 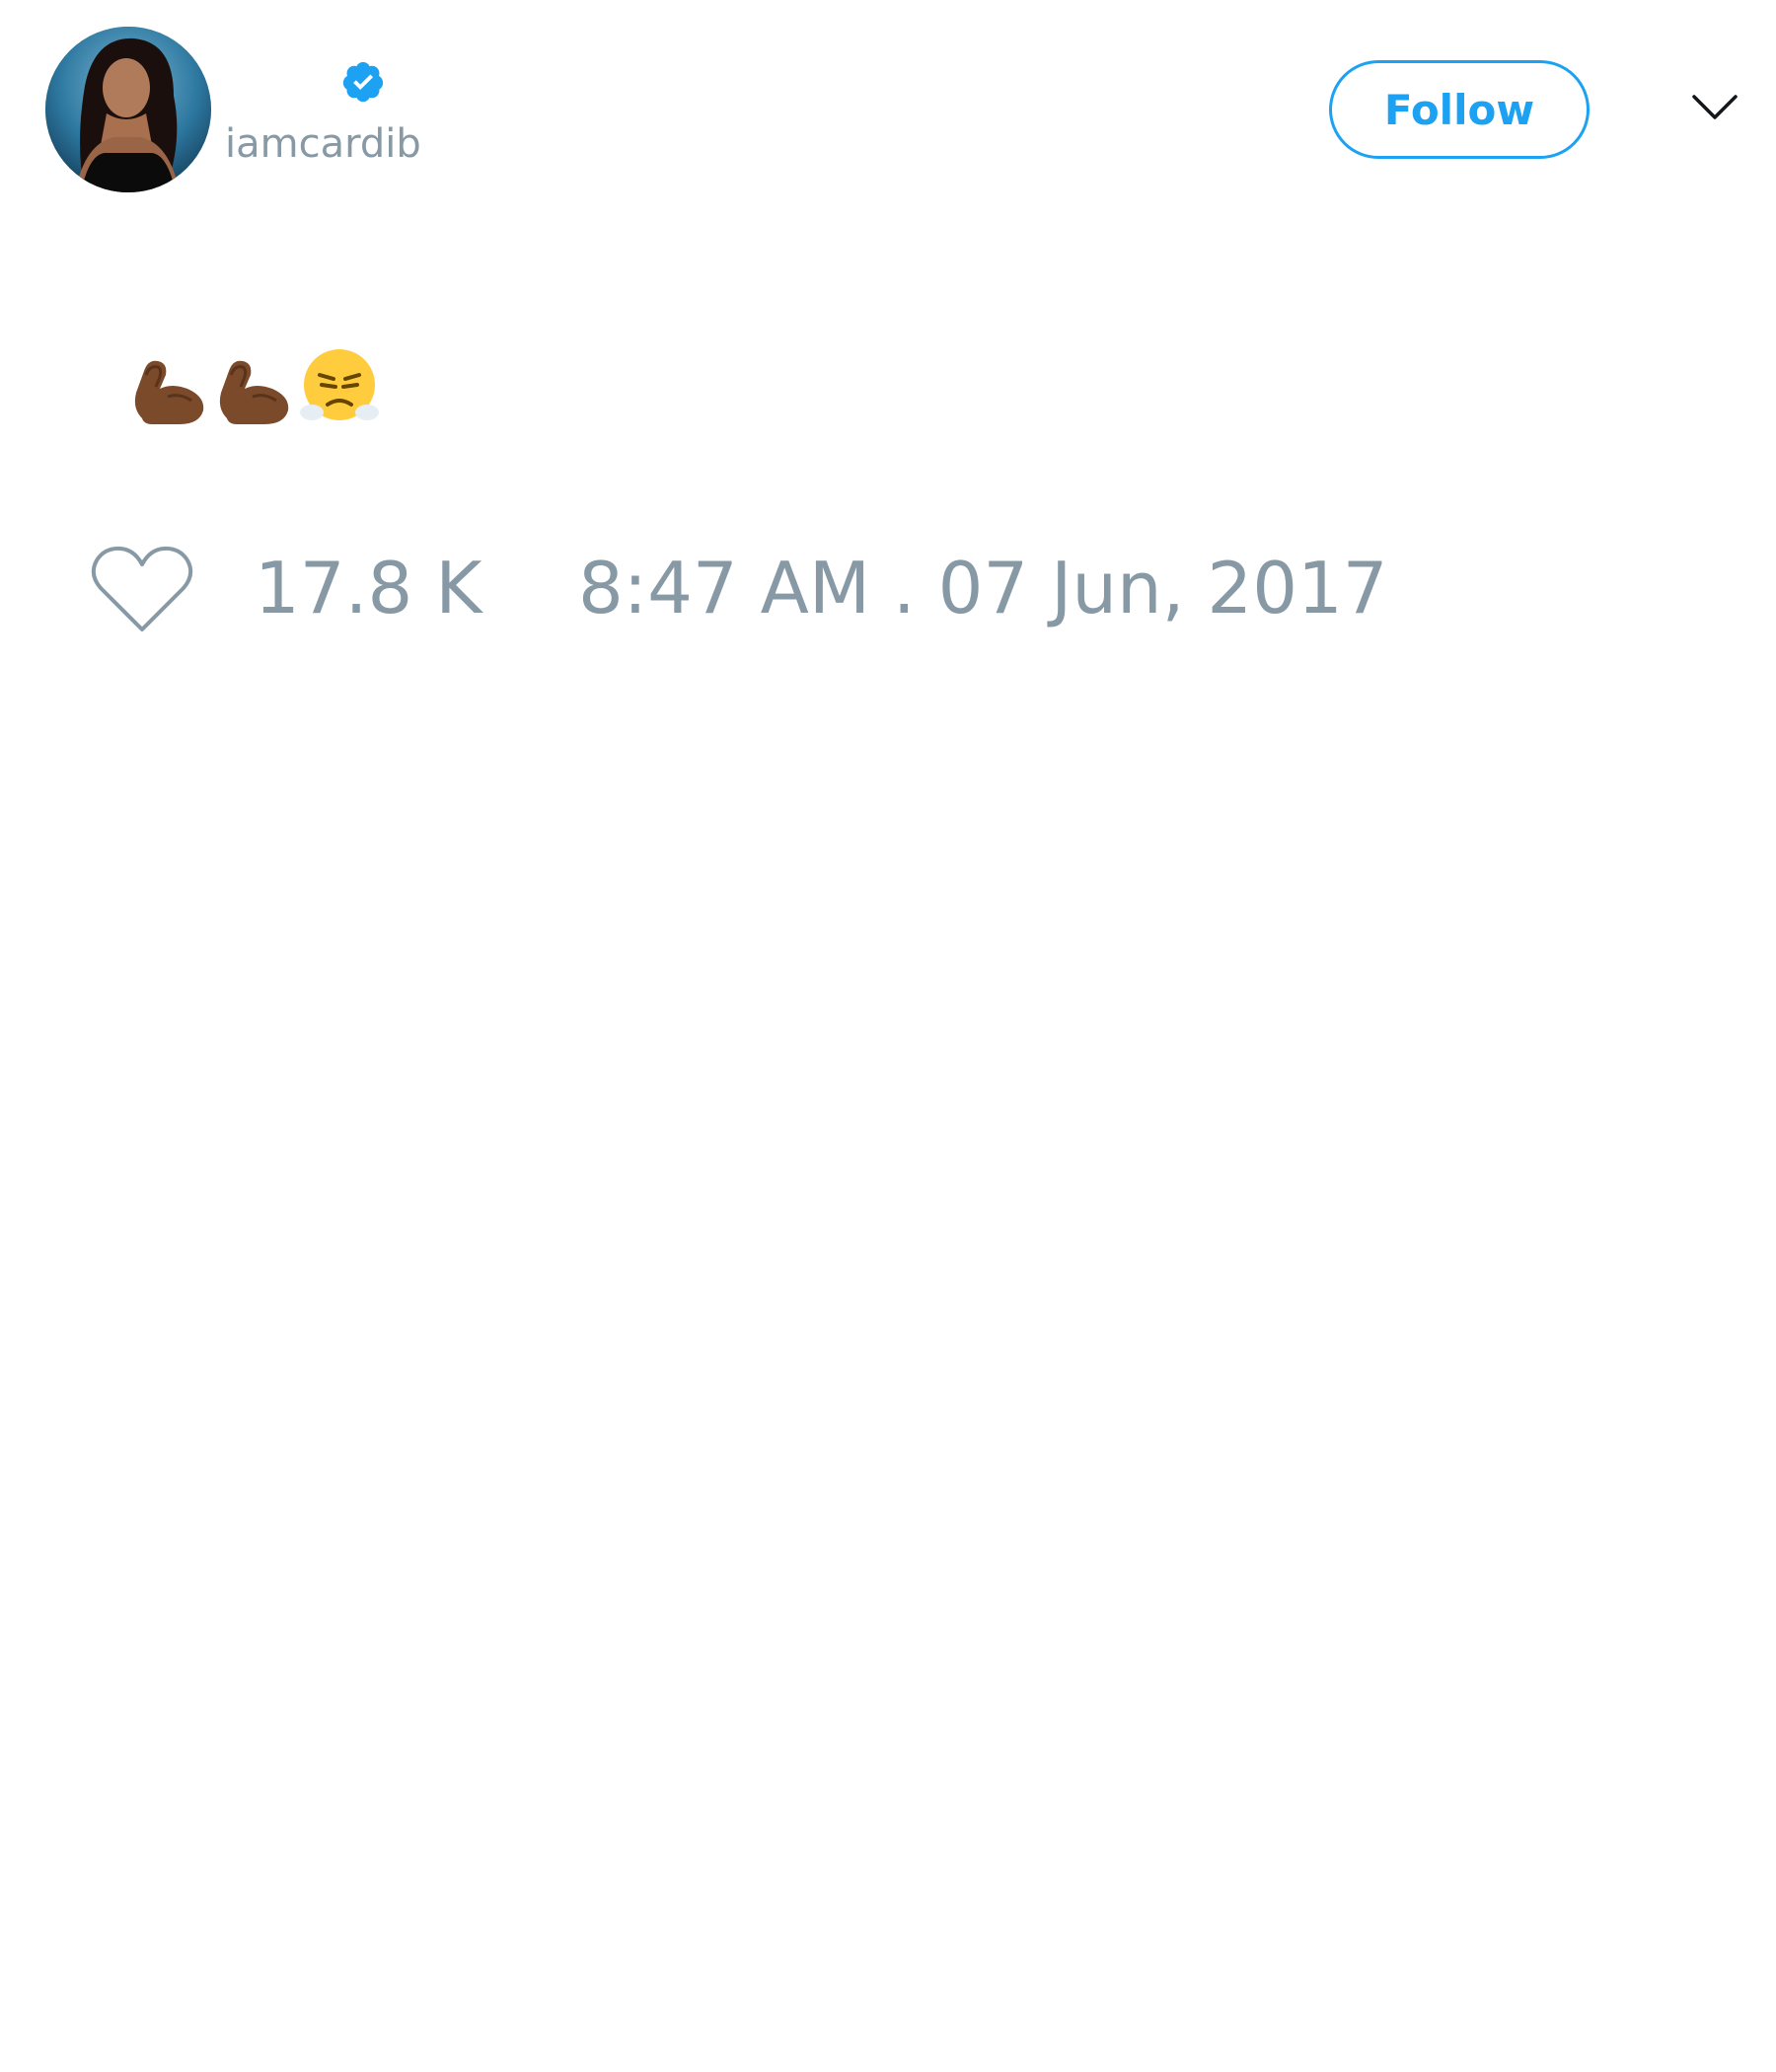 I want to click on tweet-text: 💪🏾💪🏾😤, so click(x=257, y=385).